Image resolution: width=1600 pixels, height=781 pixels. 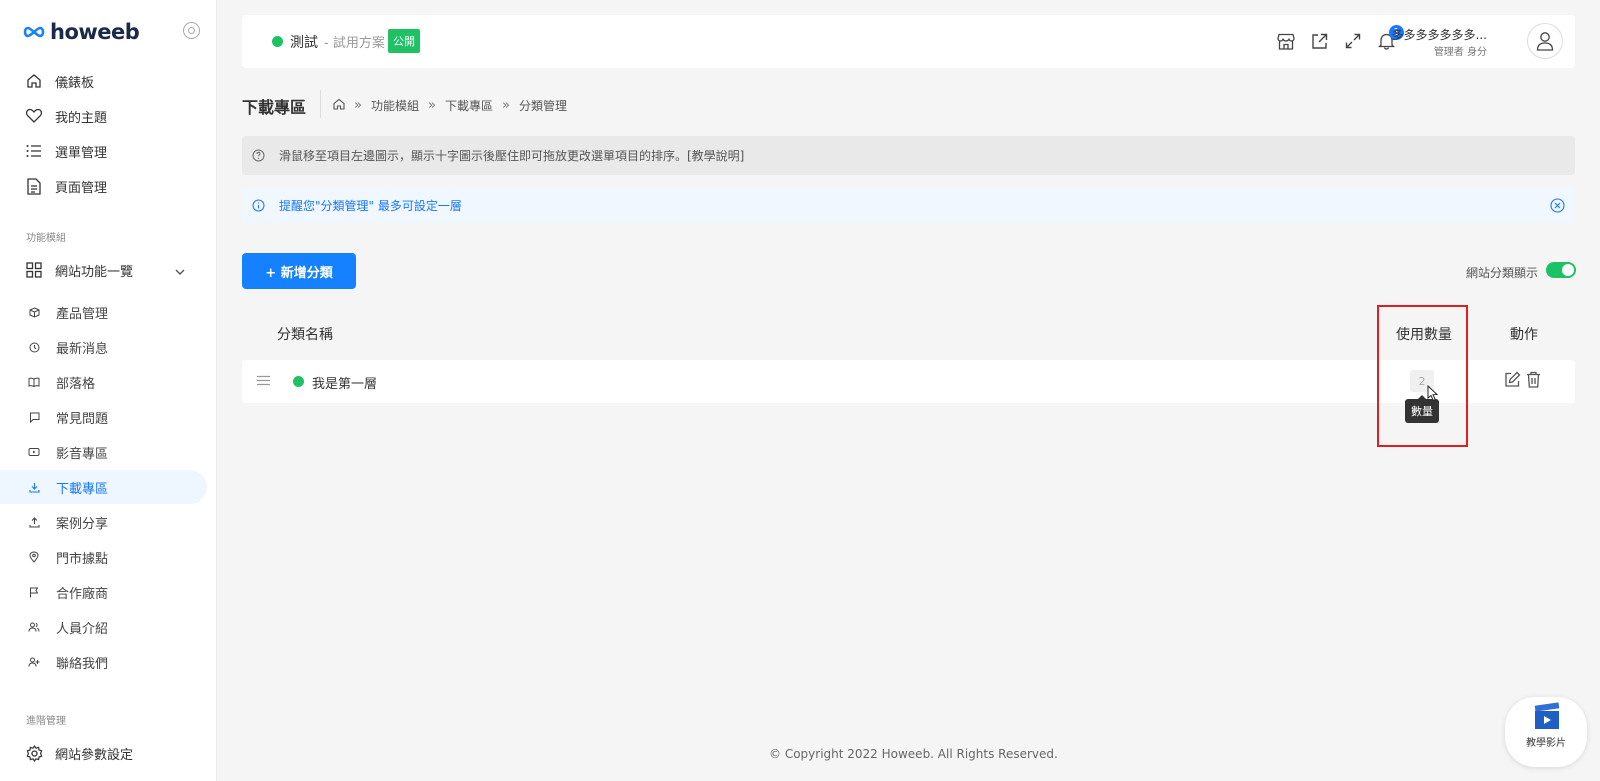 What do you see at coordinates (82, 314) in the screenshot?
I see `sidebar-item-label: 產品管理` at bounding box center [82, 314].